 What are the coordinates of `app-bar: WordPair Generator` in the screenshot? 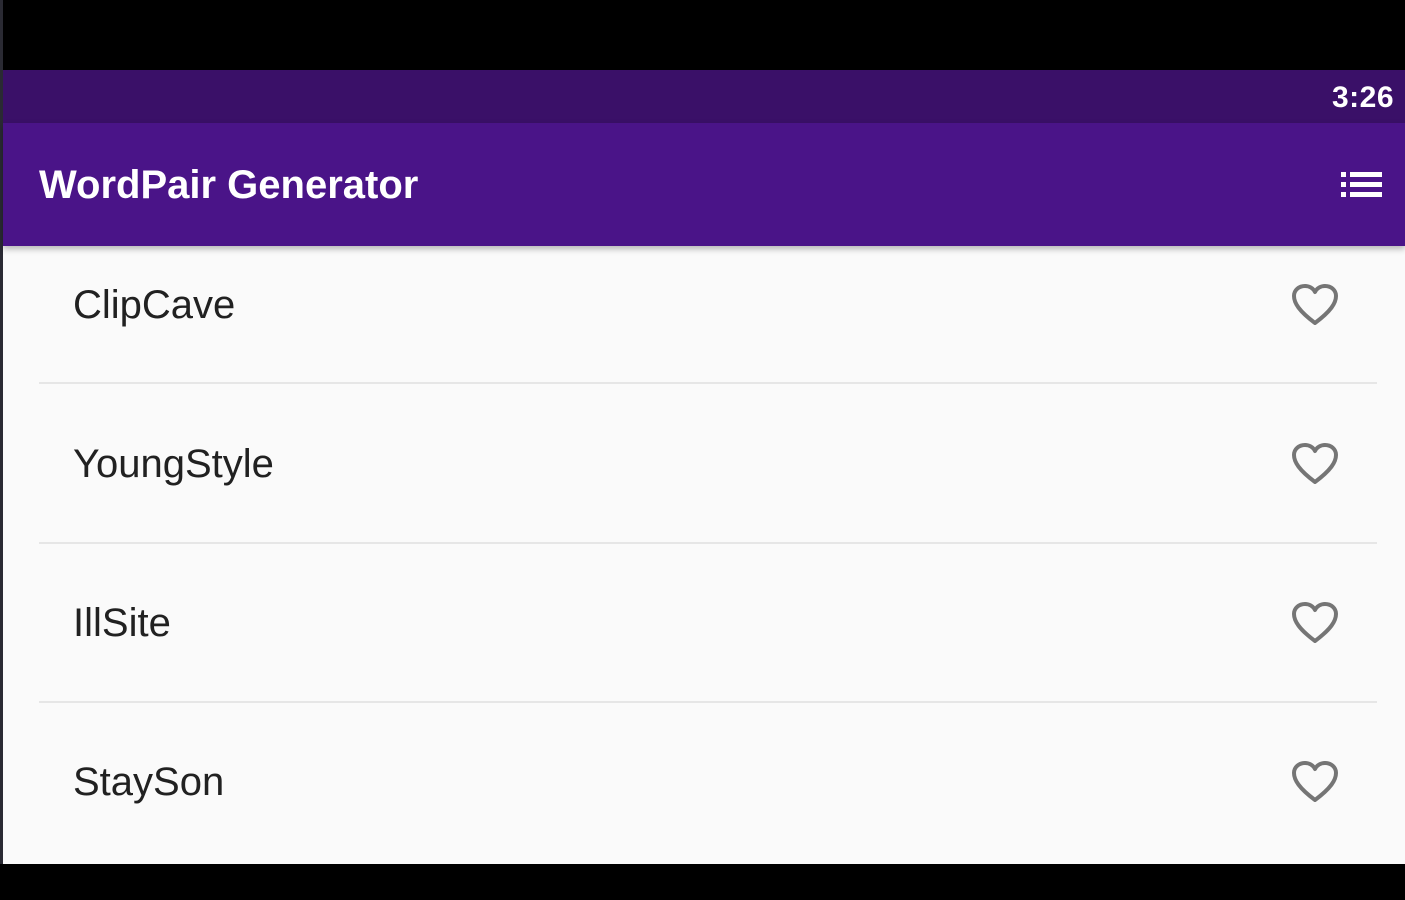 It's located at (704, 184).